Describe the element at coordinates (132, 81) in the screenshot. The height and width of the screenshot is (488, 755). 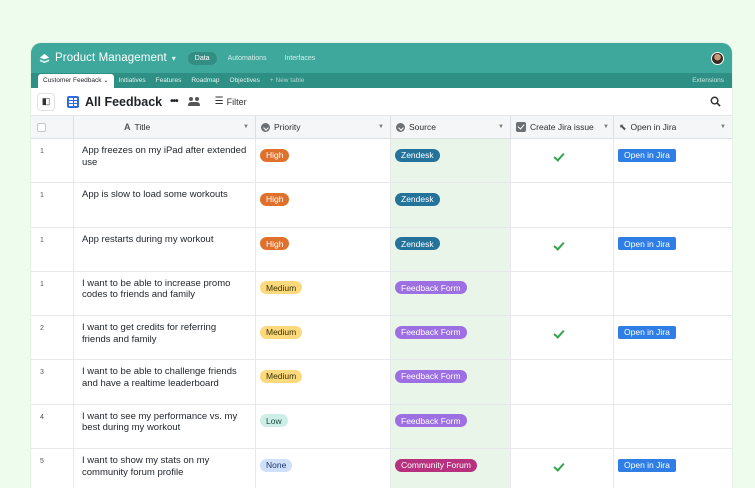
I see `tab-initiatives: Initiatives` at that location.